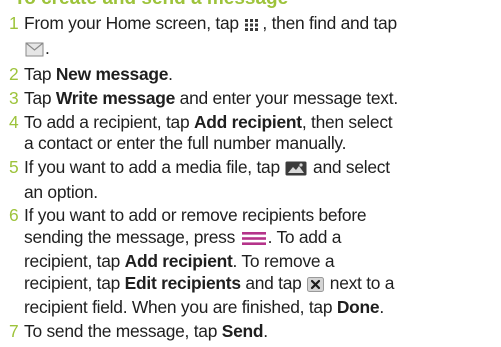 The image size is (501, 347). Describe the element at coordinates (316, 287) in the screenshot. I see `remove-icon` at that location.